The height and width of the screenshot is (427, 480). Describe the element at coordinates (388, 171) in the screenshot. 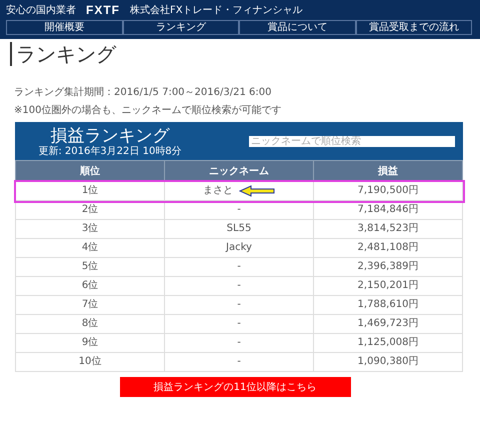

I see `column-header: 損益` at that location.